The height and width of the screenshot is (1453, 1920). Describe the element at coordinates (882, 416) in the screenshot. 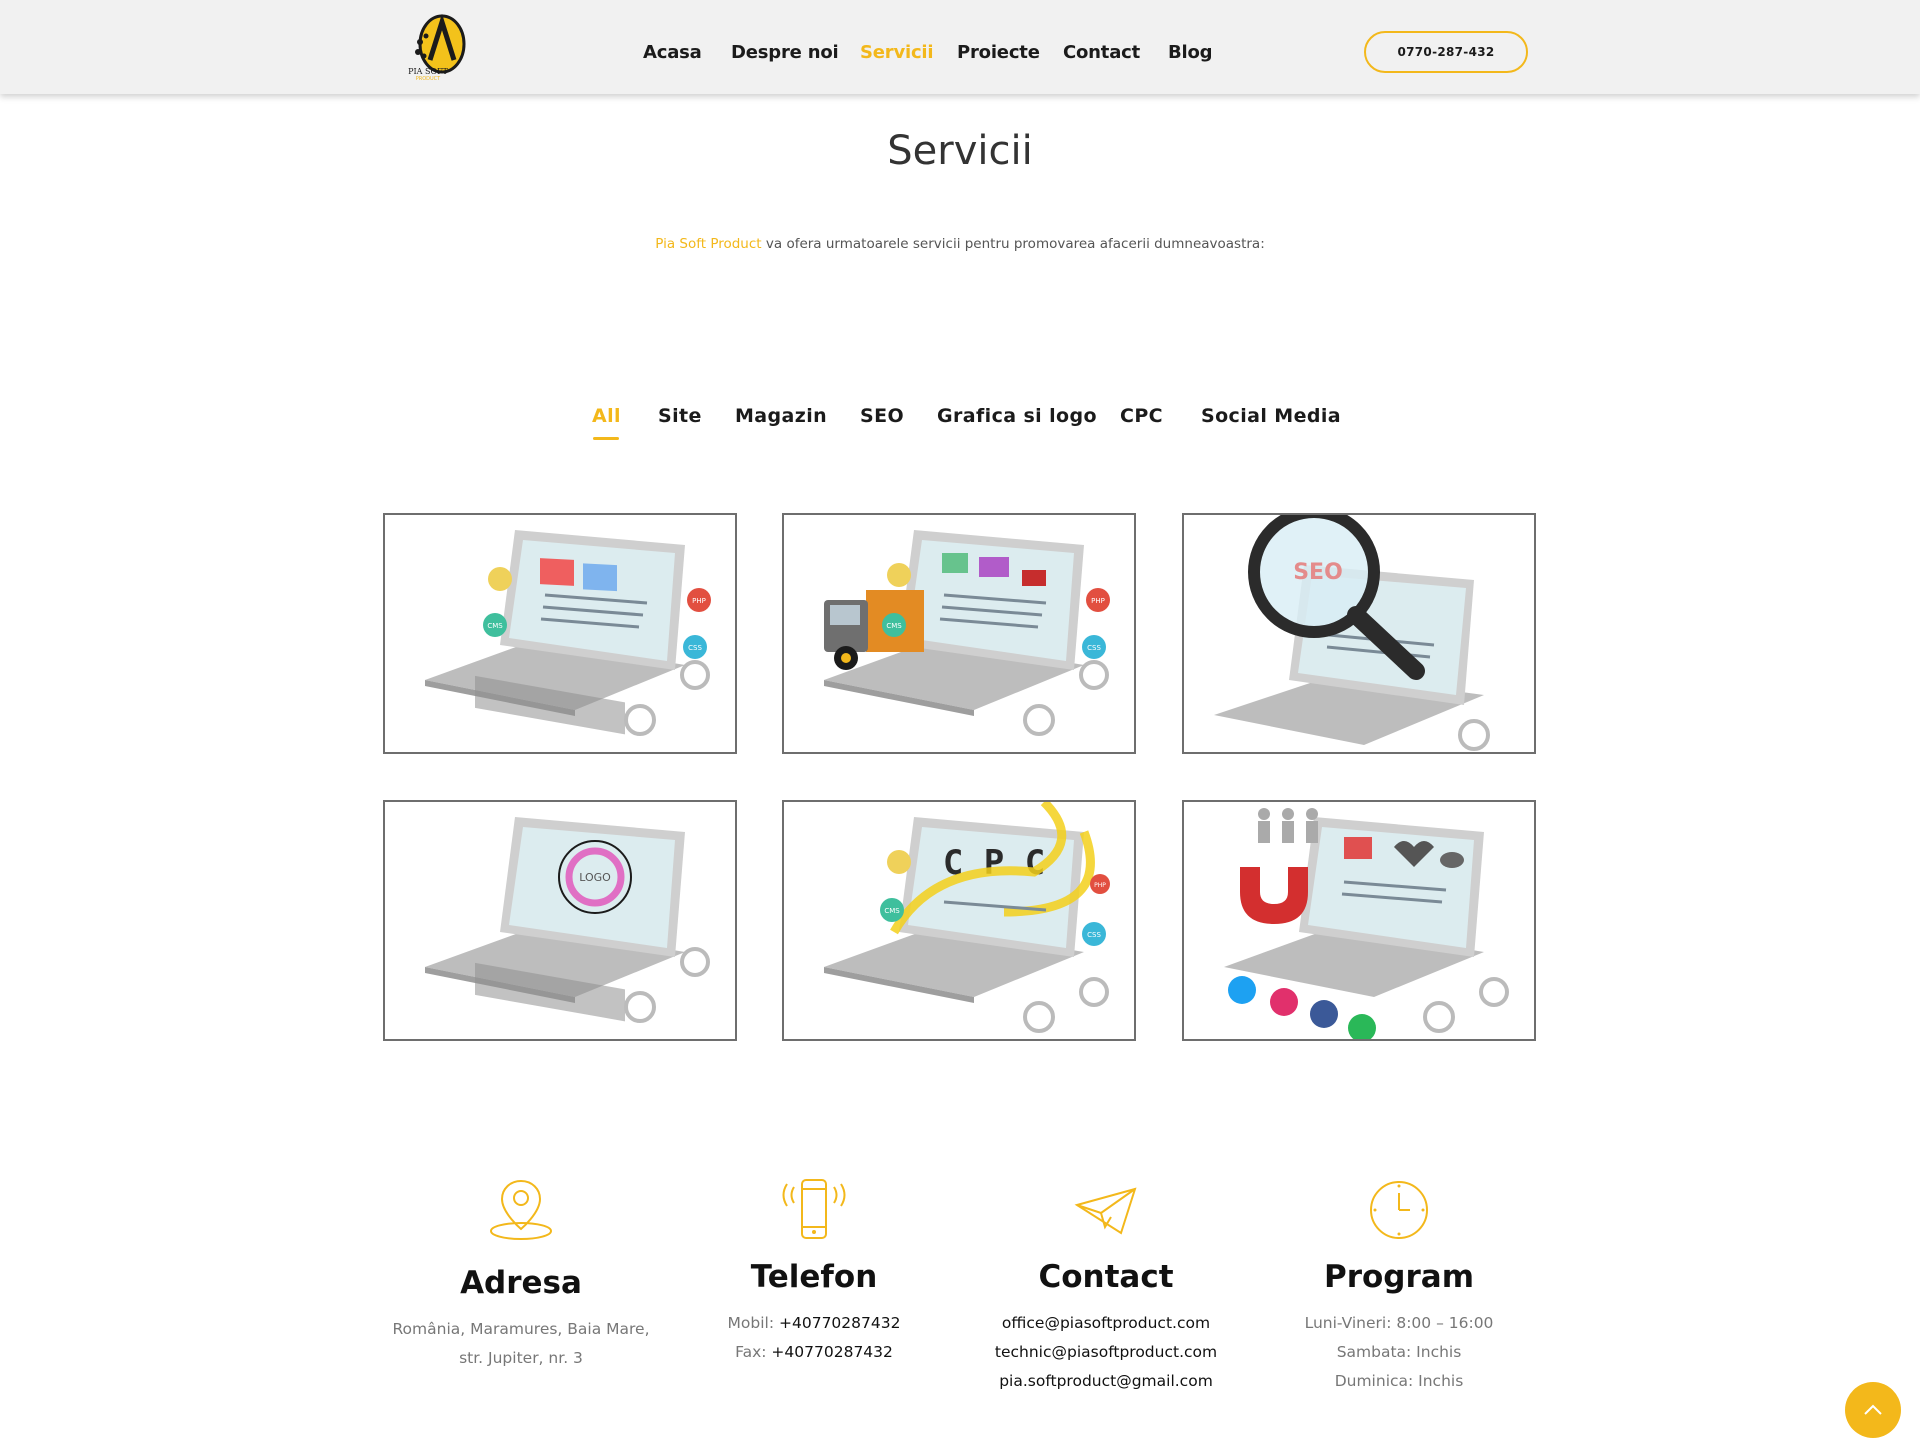

I see `filter-seo: SEO` at that location.